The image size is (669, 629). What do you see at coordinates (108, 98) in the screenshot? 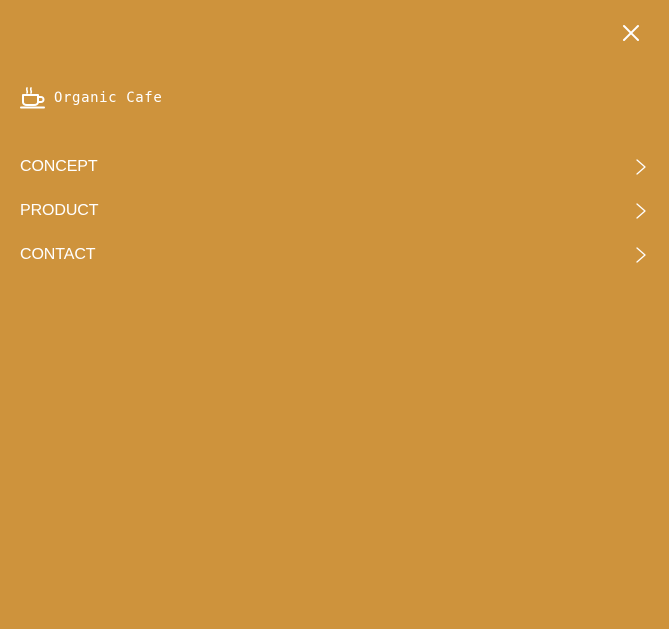
I see `brand-name: Organic Cafe` at bounding box center [108, 98].